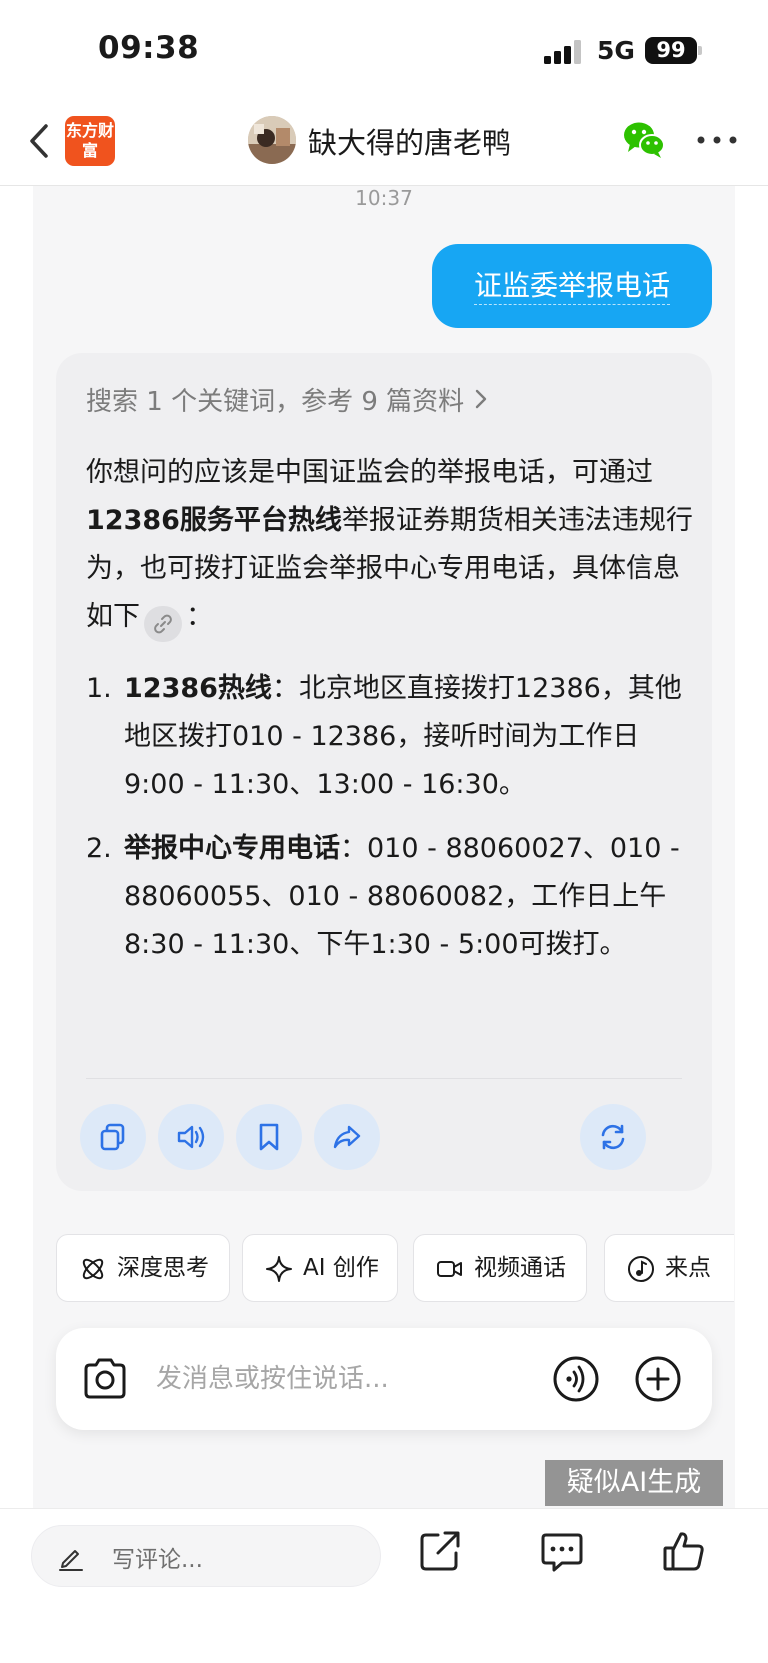 The height and width of the screenshot is (1663, 768). I want to click on user-message-bubble: 证监委举报电话, so click(572, 286).